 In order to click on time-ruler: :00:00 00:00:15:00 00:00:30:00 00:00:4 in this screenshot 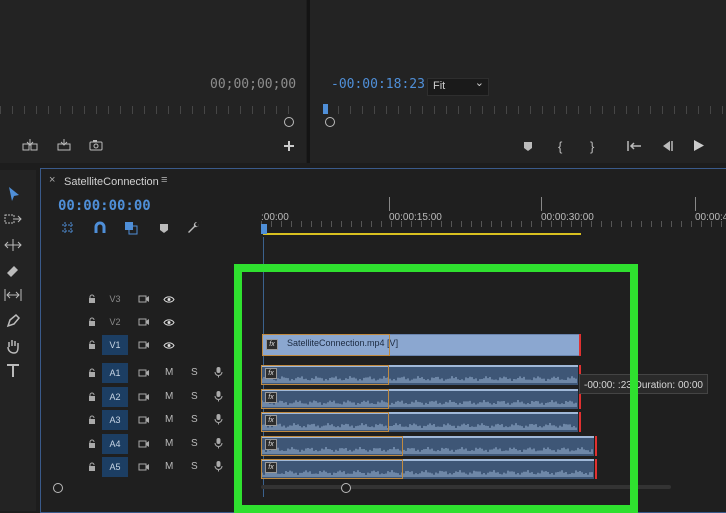, I will do `click(493, 218)`.